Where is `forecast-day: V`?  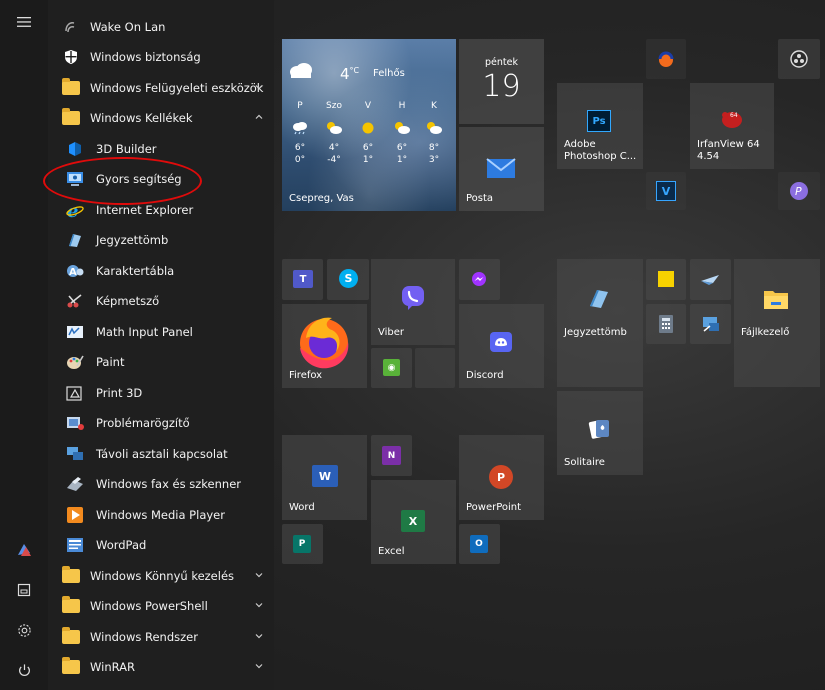
forecast-day: V is located at coordinates (368, 106).